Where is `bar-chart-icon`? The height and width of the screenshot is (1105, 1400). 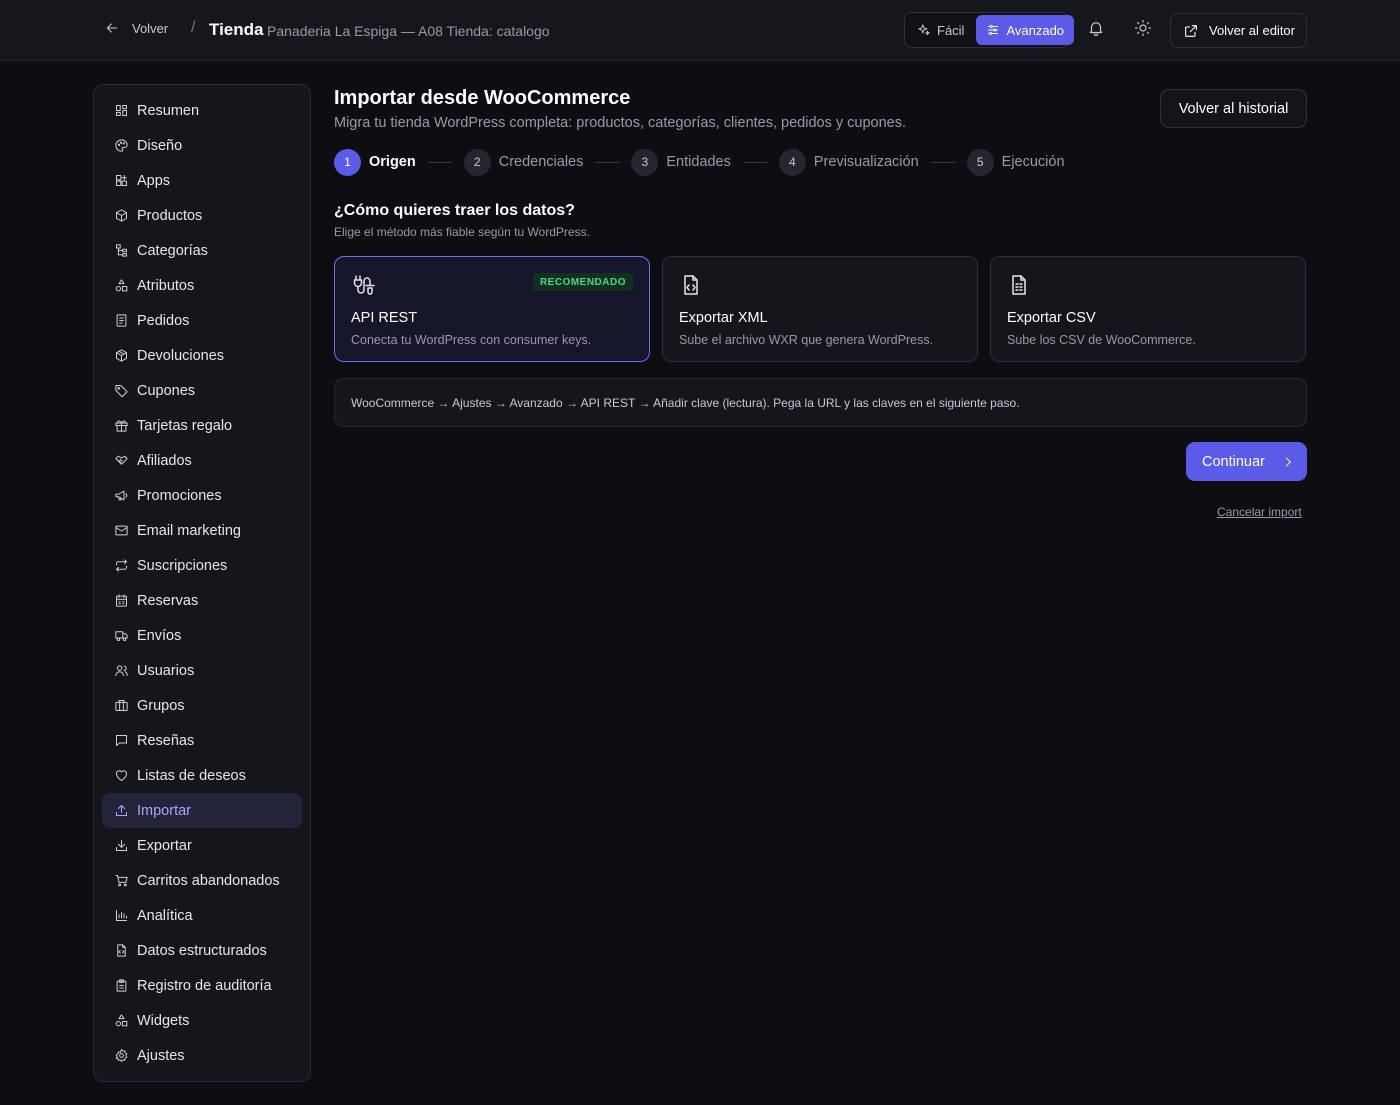
bar-chart-icon is located at coordinates (121, 915).